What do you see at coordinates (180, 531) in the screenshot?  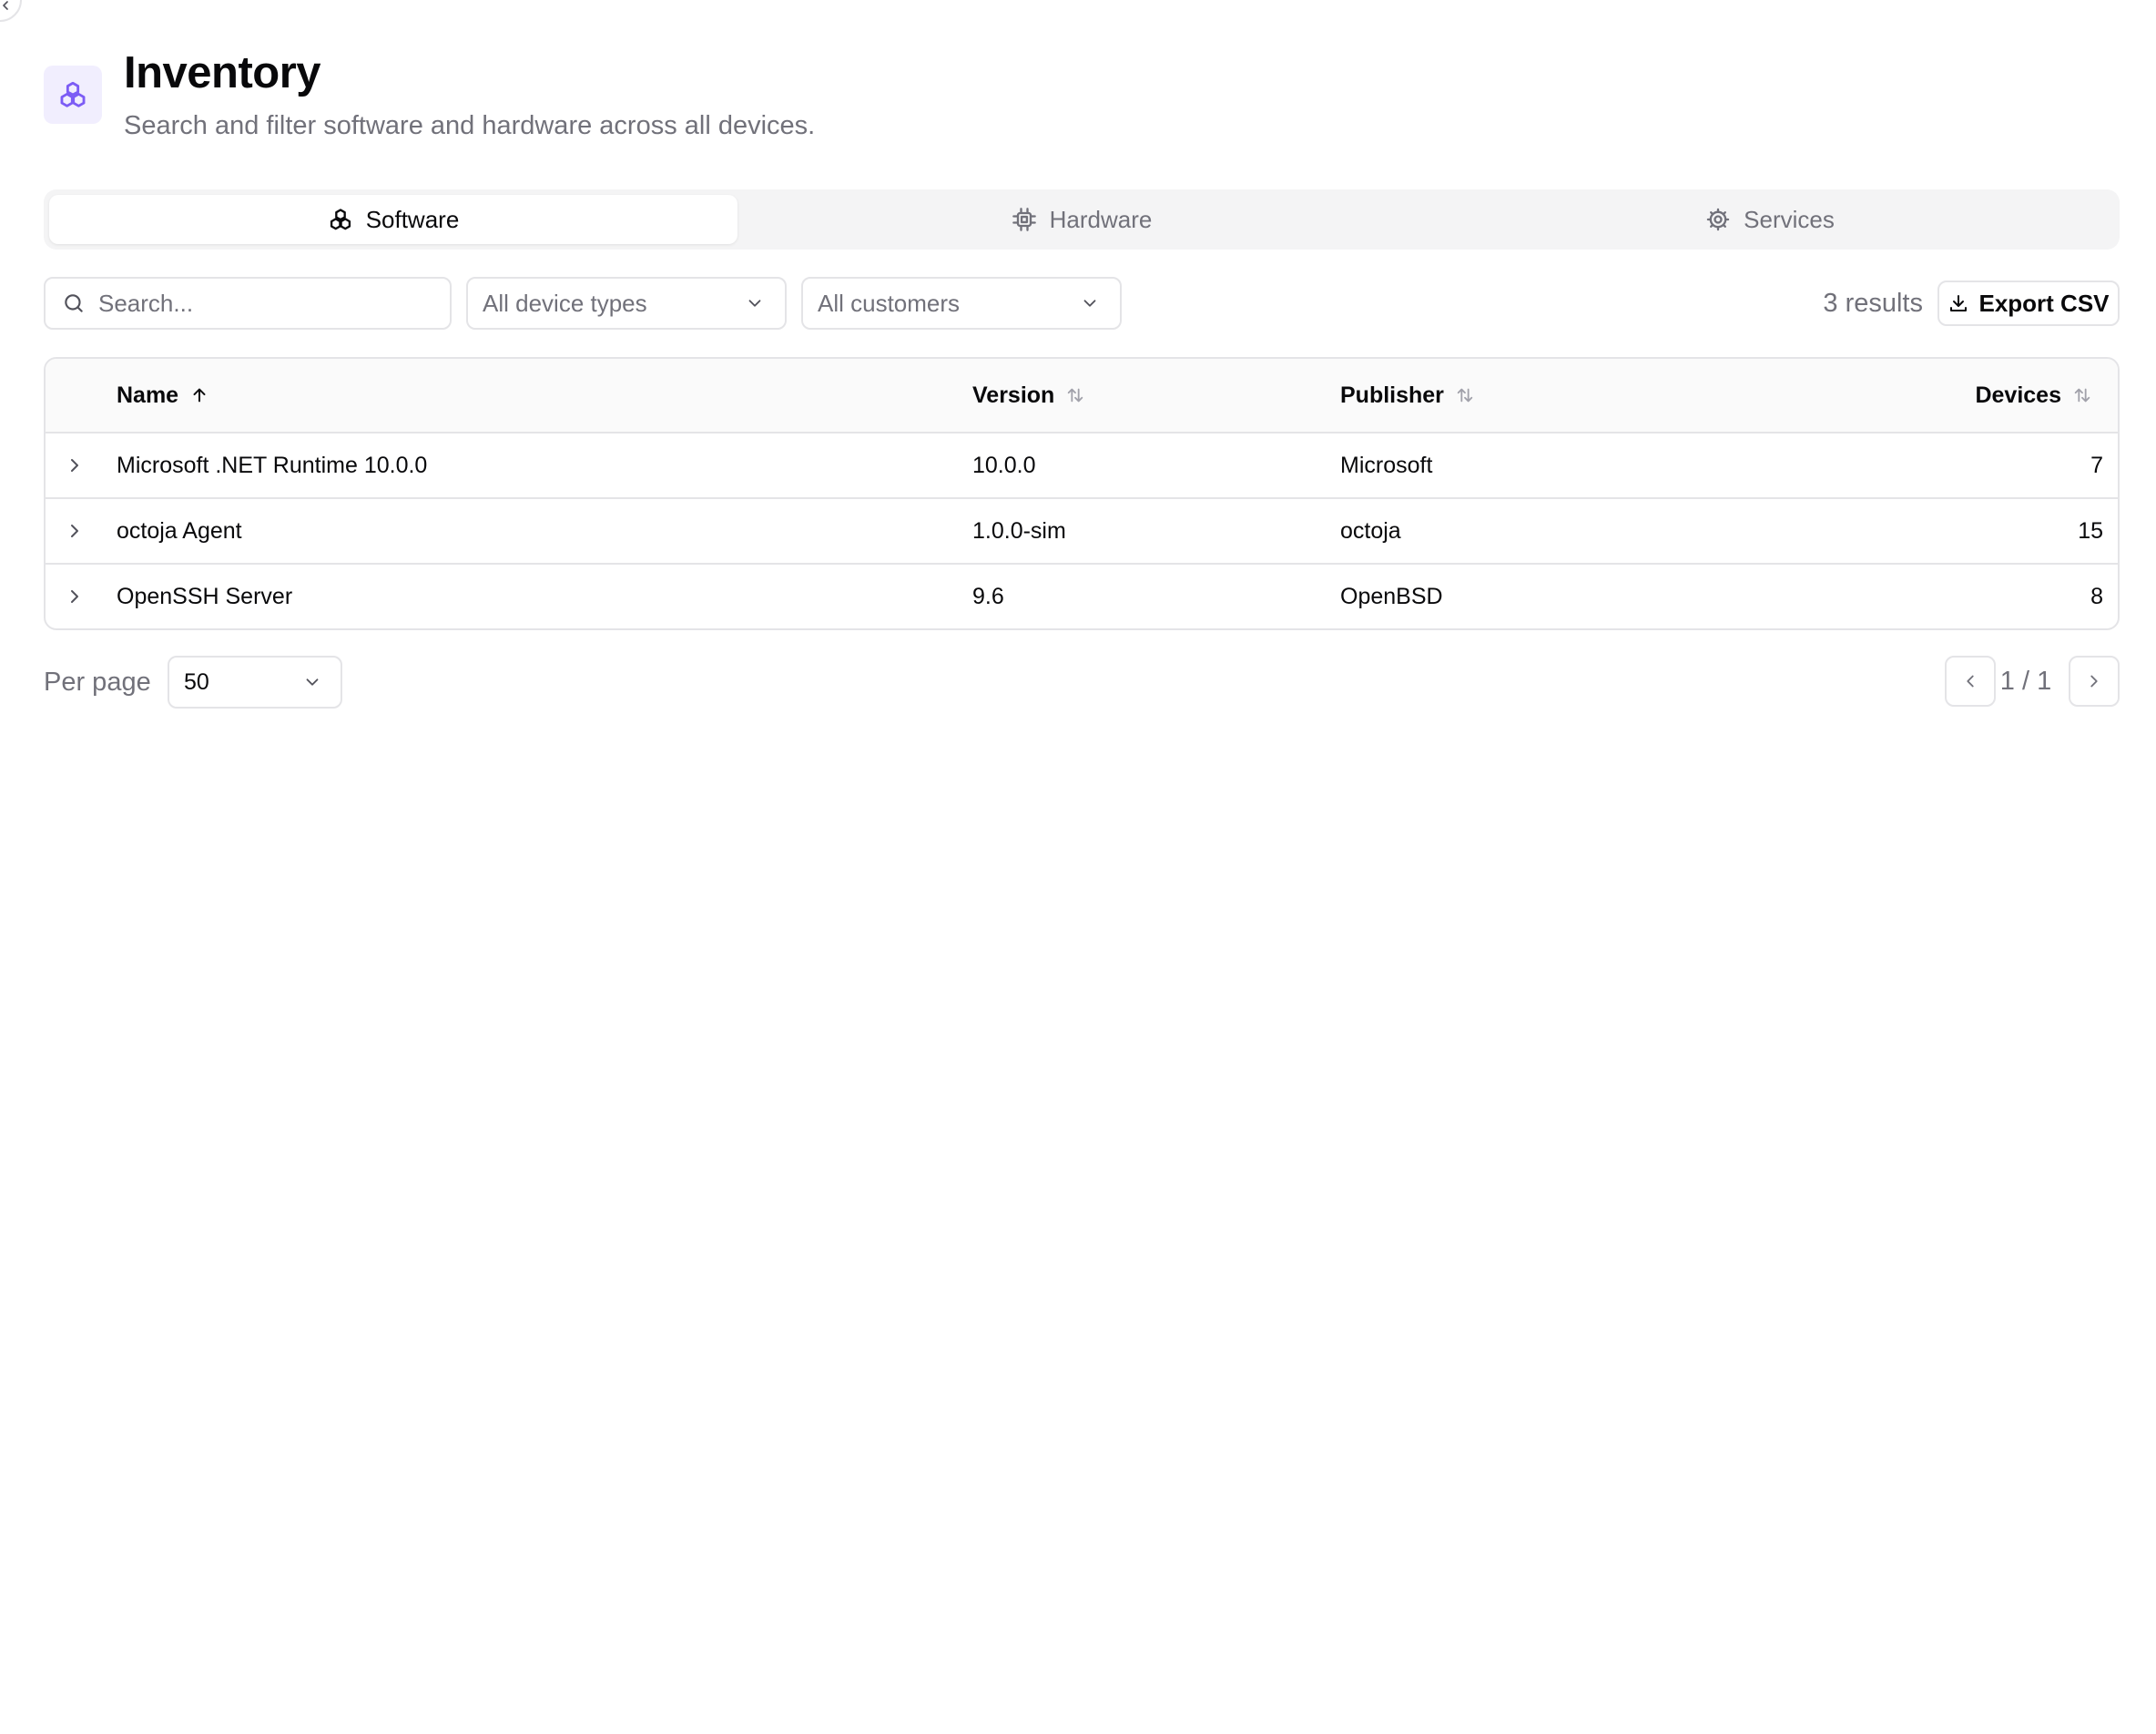 I see `cell-name: octoja Agent` at bounding box center [180, 531].